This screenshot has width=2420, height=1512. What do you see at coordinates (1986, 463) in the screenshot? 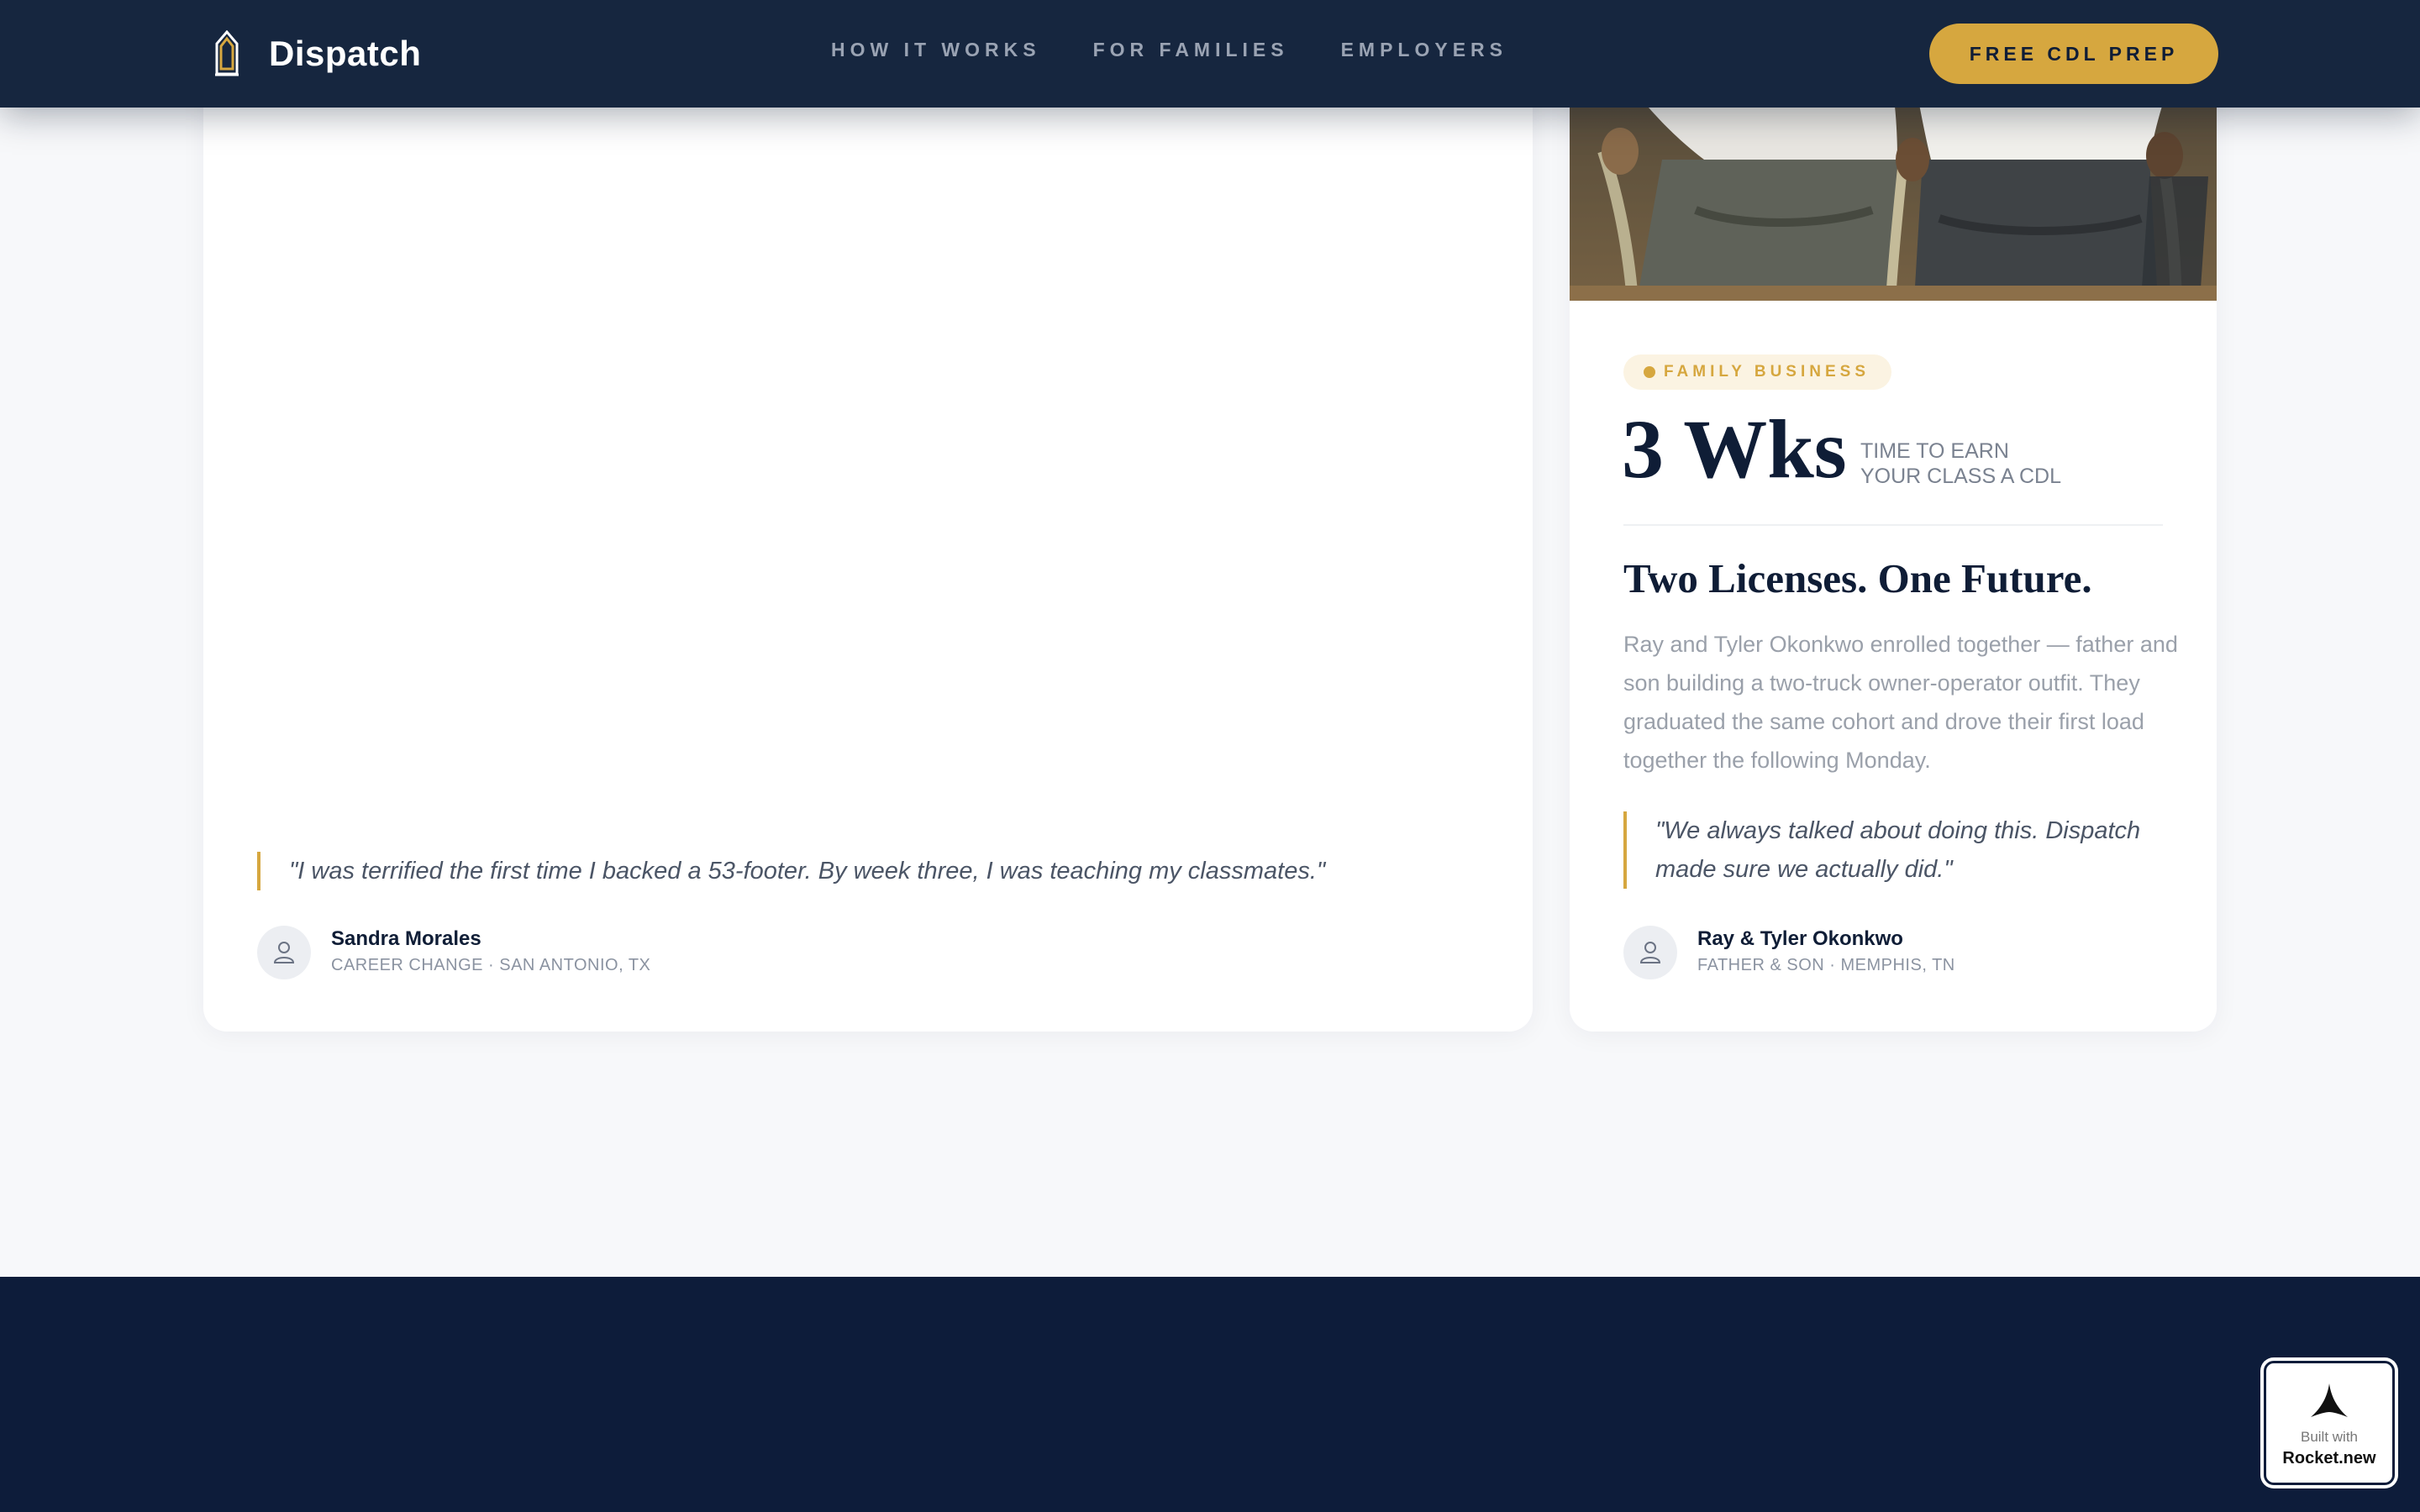
I see `stat-label: TIME TO EARN YOUR CLASS A CDL` at bounding box center [1986, 463].